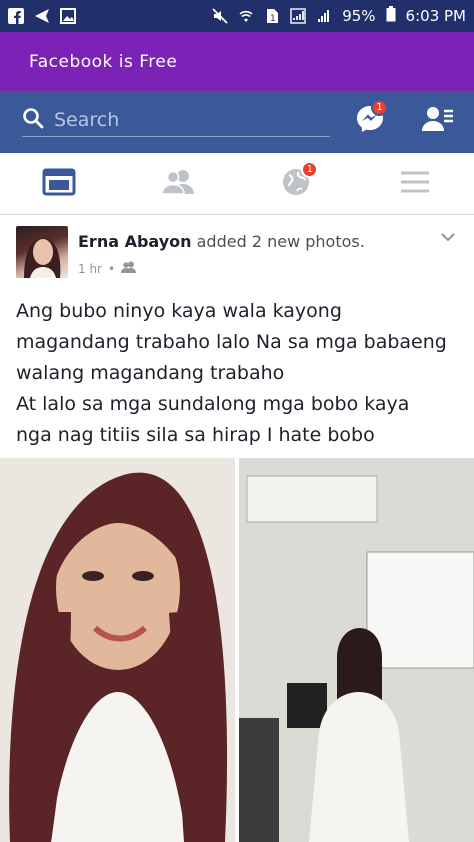 This screenshot has height=842, width=474. I want to click on post-time: 1 hr, so click(90, 269).